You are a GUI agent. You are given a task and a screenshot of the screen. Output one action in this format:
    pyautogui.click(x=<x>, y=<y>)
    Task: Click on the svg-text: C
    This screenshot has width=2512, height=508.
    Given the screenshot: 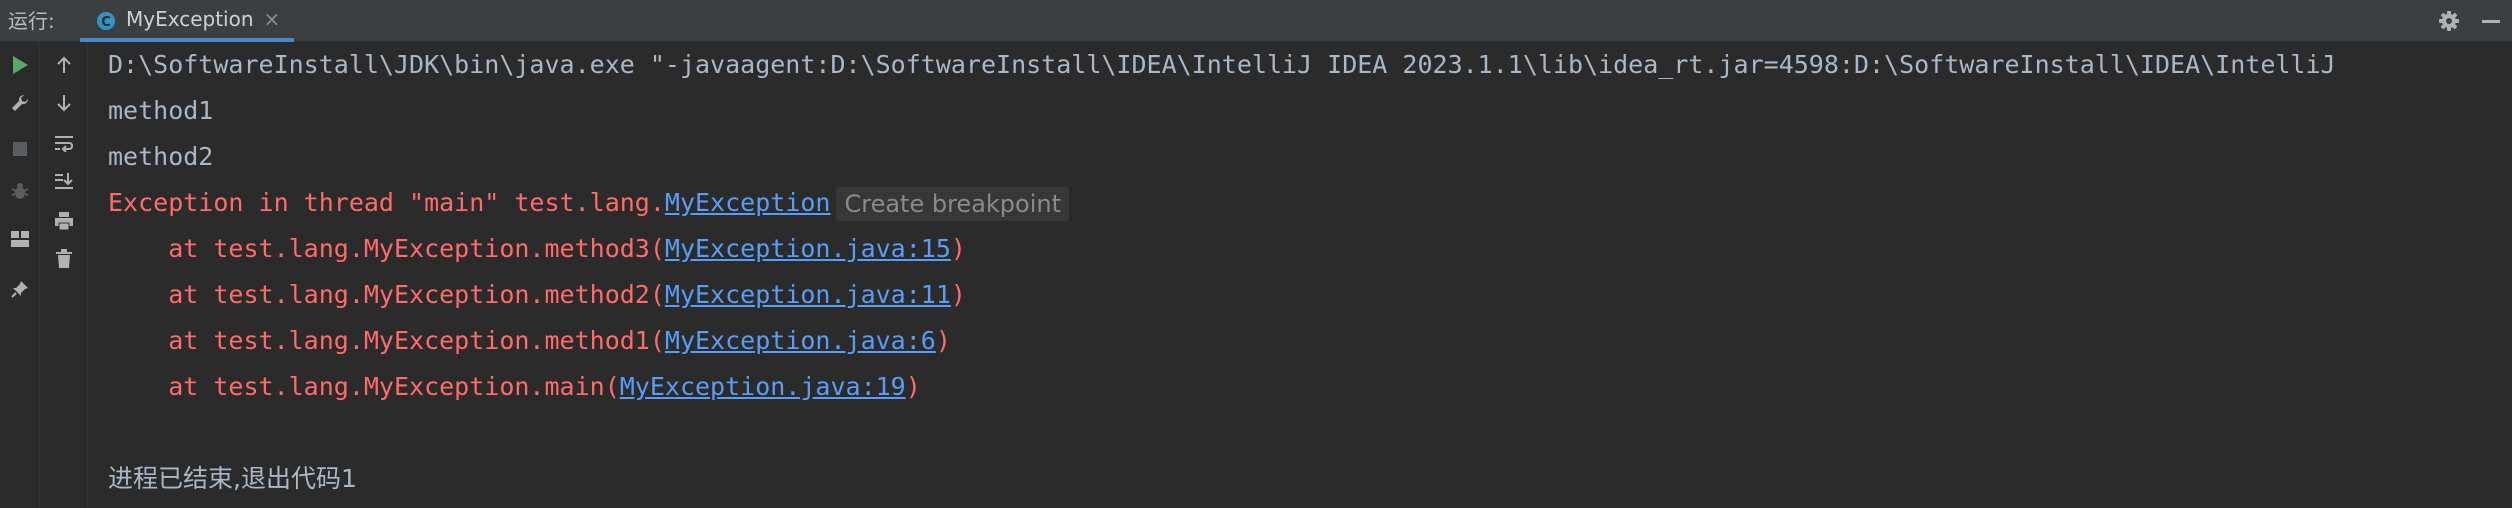 What is the action you would take?
    pyautogui.click(x=106, y=22)
    